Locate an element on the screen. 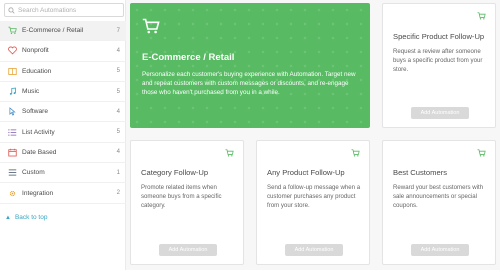  sidebar-item-music: Music 5 is located at coordinates (63, 92).